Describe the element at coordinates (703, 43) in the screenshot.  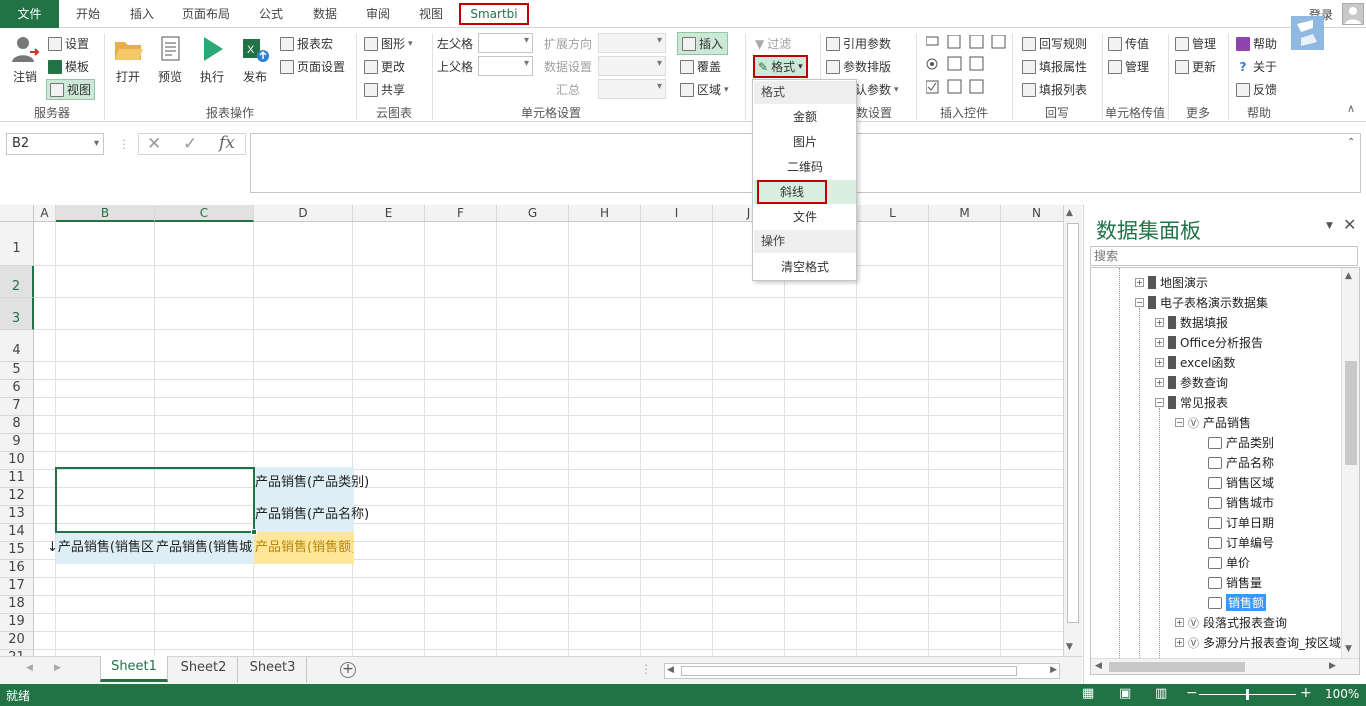
I see `insert-mode-button: 插入` at that location.